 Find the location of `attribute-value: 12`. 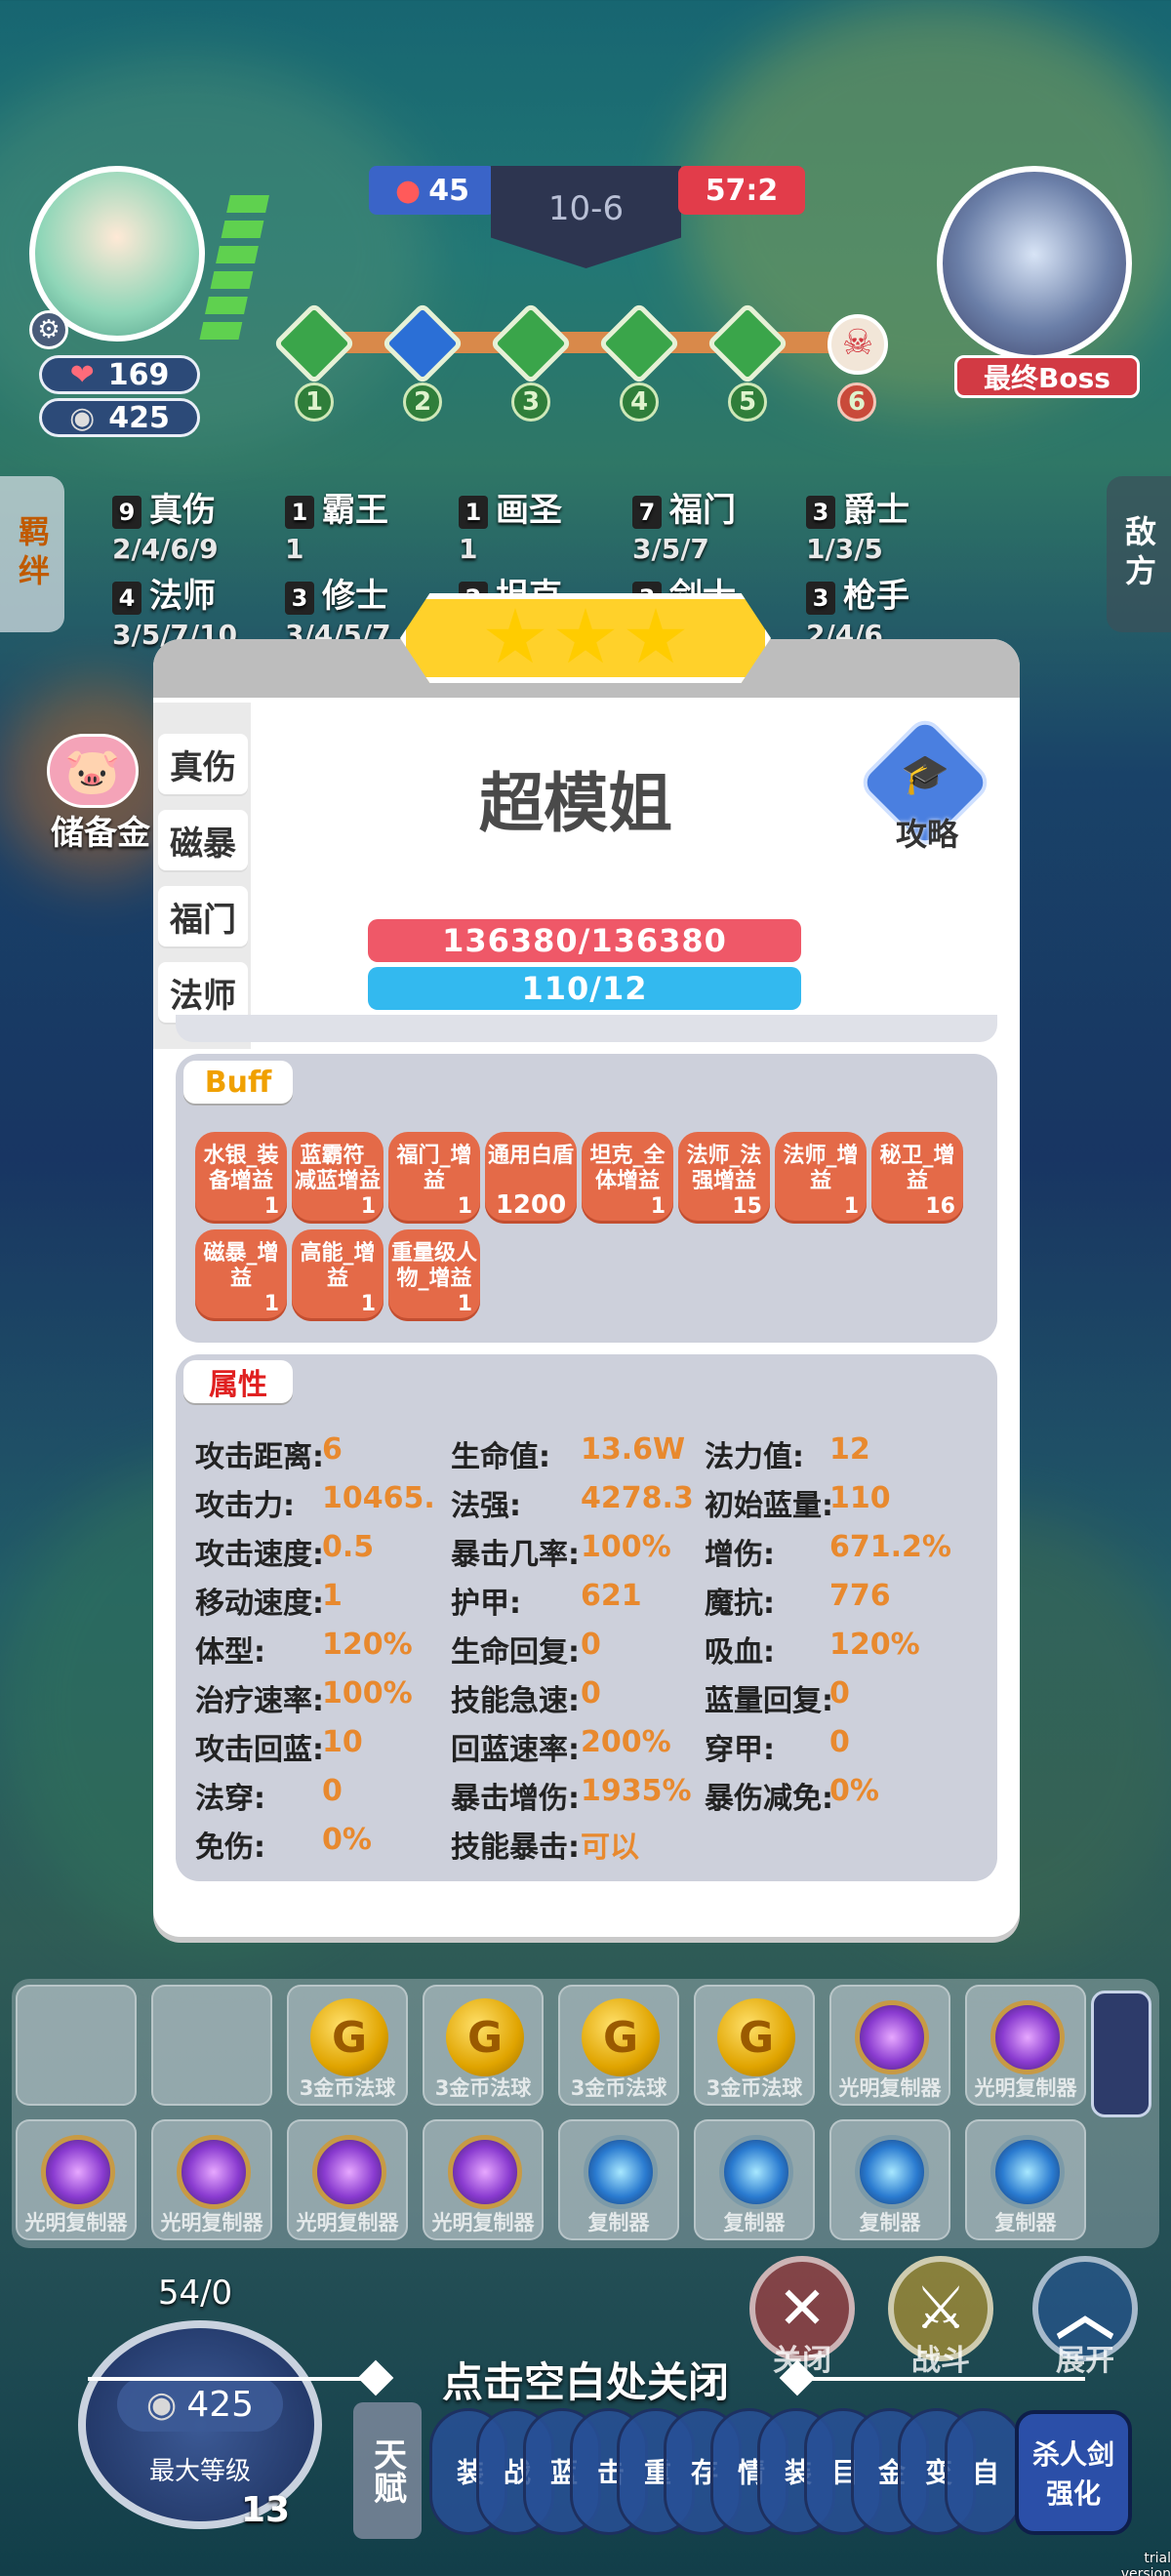

attribute-value: 12 is located at coordinates (849, 1449).